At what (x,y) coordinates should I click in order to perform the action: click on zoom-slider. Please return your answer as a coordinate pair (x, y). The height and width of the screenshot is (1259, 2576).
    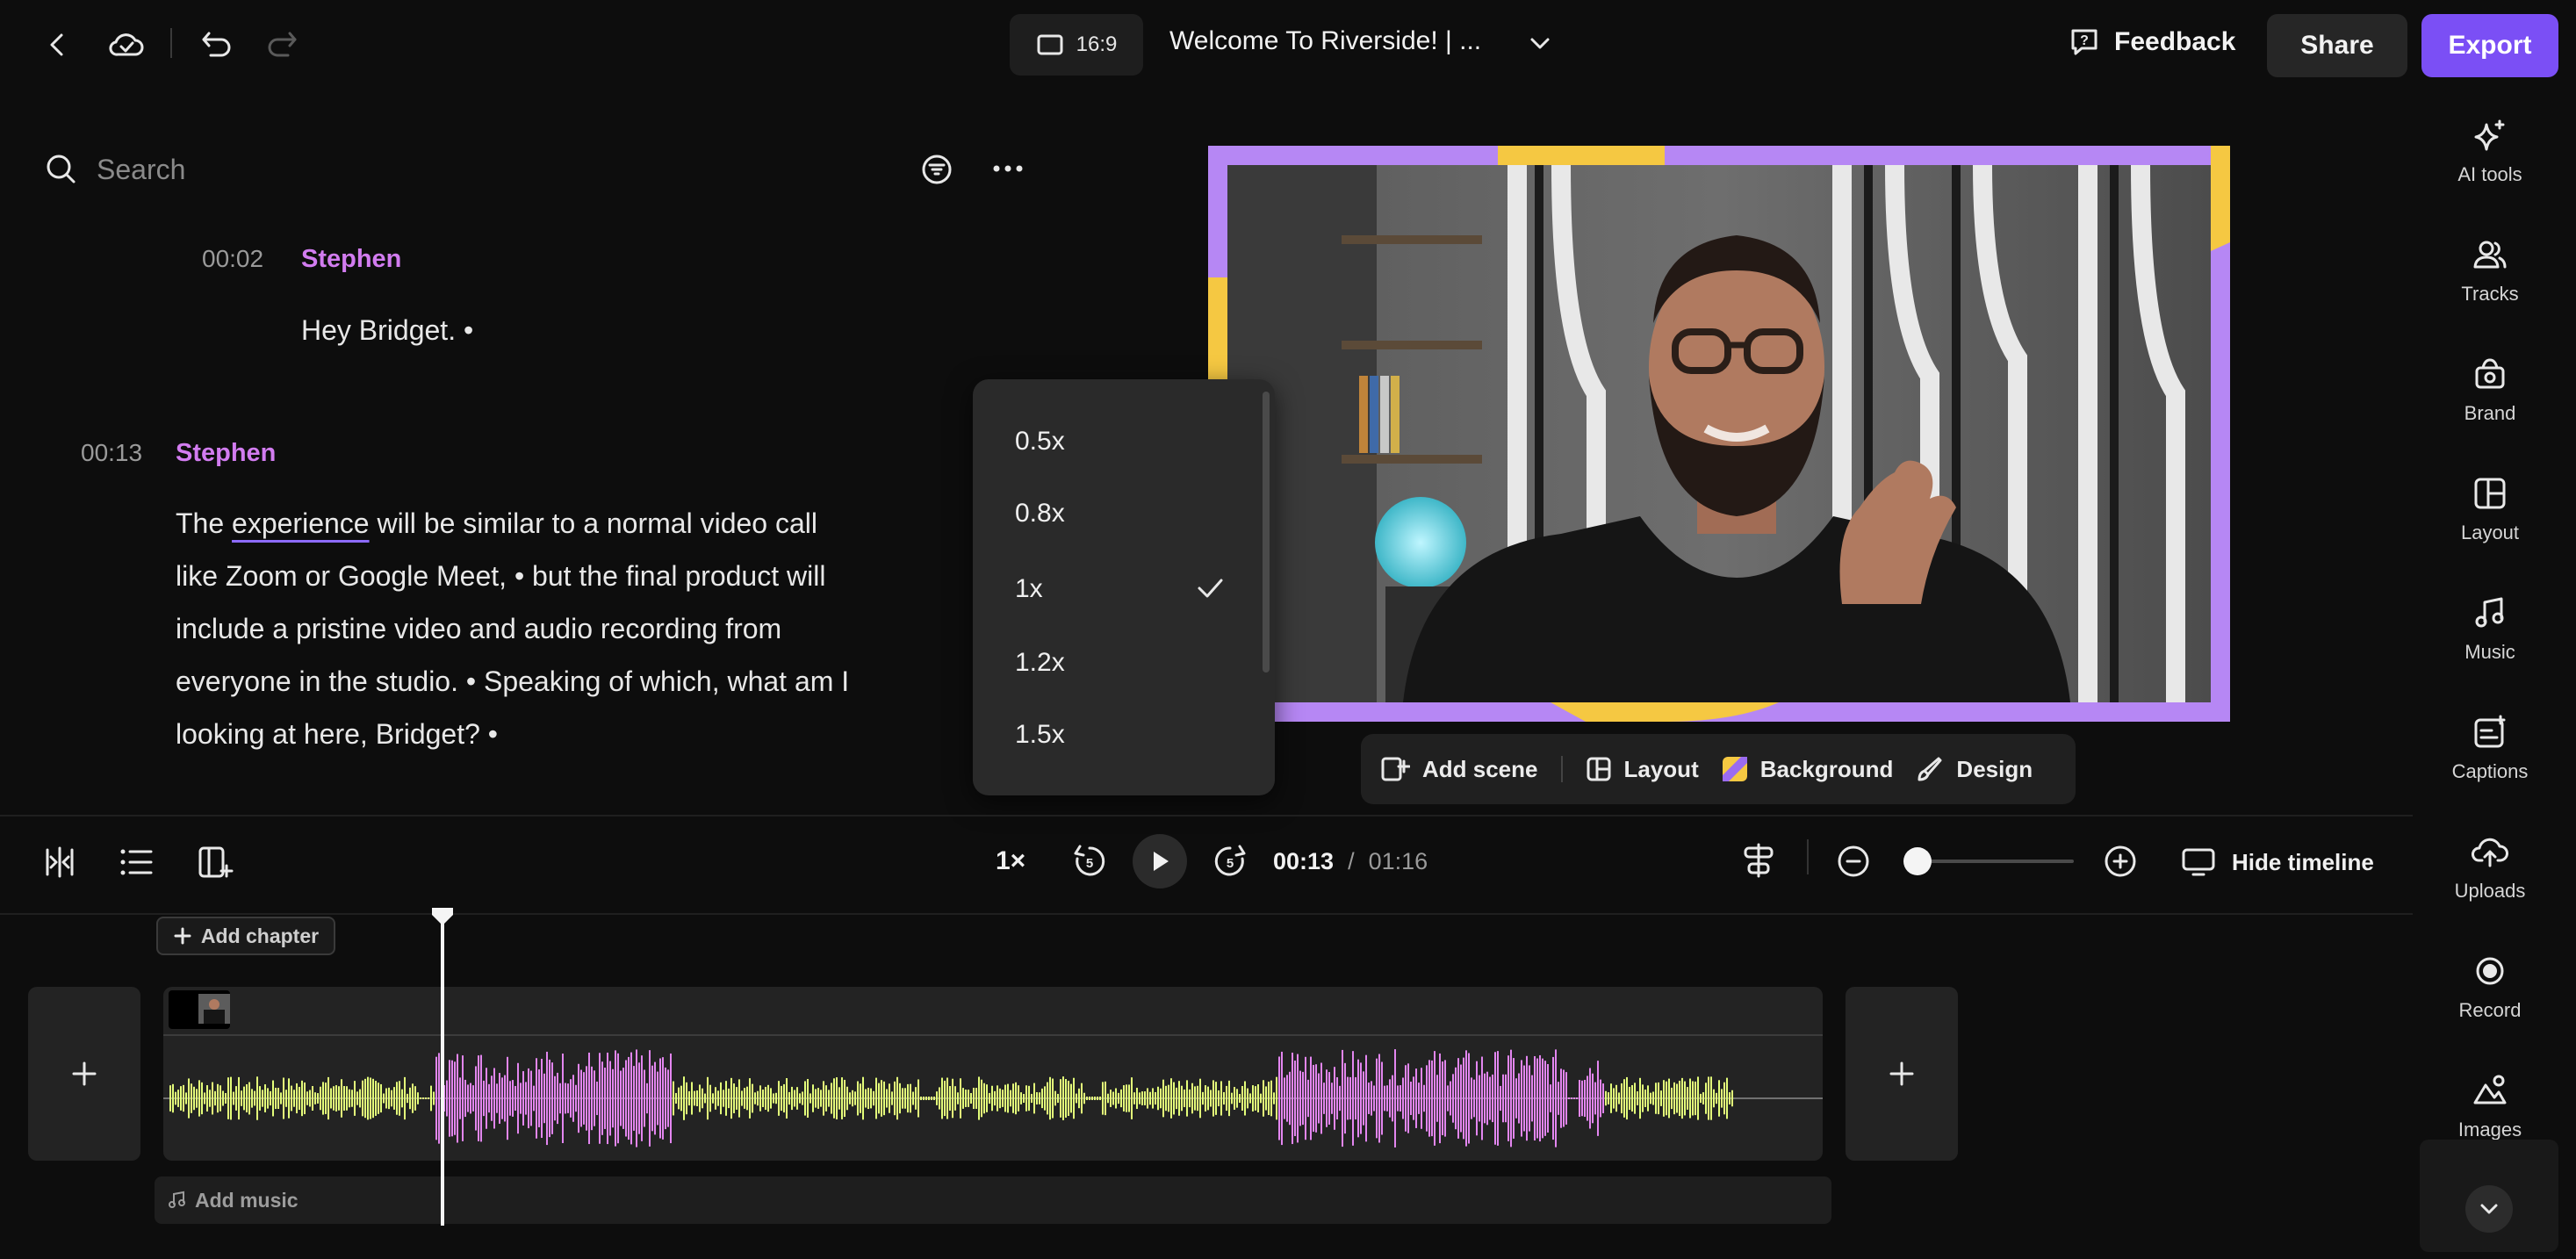
    Looking at the image, I should click on (1988, 861).